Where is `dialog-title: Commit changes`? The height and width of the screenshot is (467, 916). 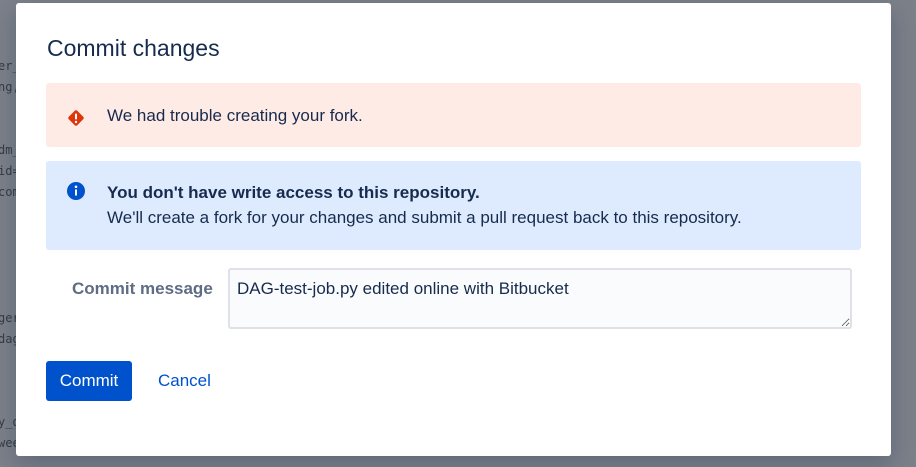
dialog-title: Commit changes is located at coordinates (133, 48).